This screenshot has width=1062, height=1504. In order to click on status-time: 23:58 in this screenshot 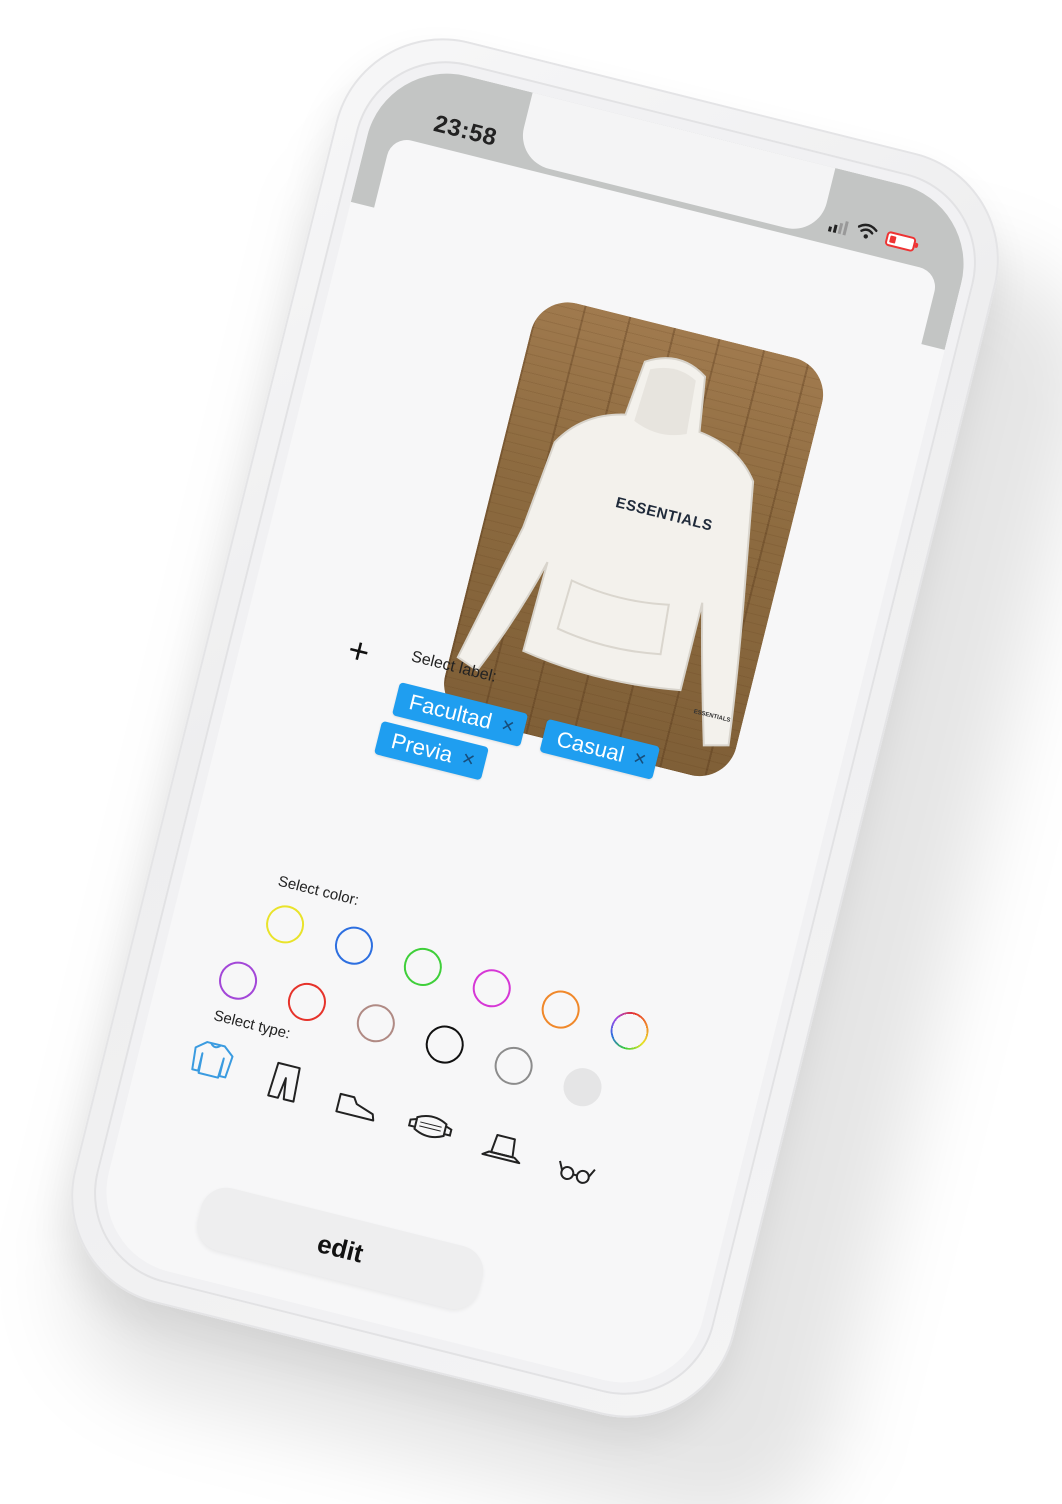, I will do `click(465, 131)`.